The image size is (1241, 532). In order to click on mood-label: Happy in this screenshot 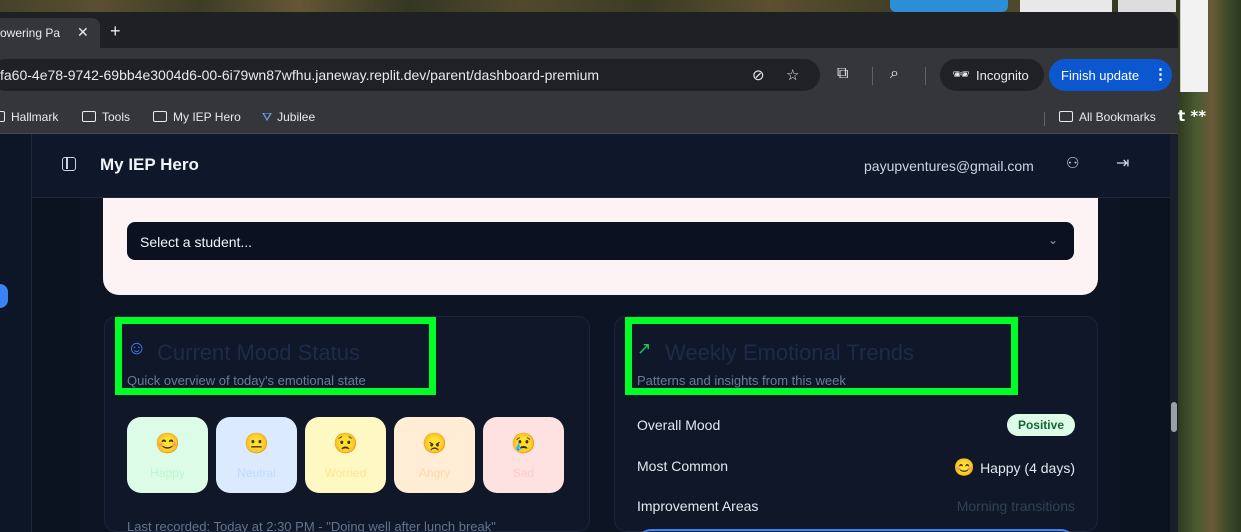, I will do `click(167, 473)`.